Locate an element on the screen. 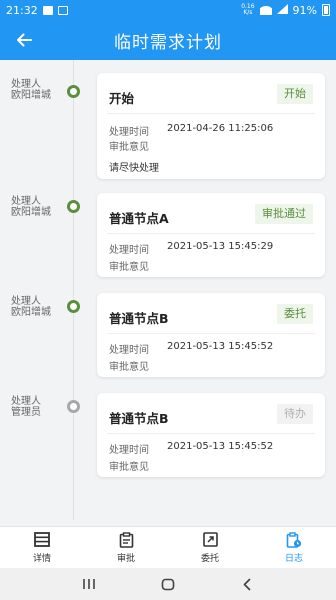  network-speed-unit: K/s is located at coordinates (248, 12).